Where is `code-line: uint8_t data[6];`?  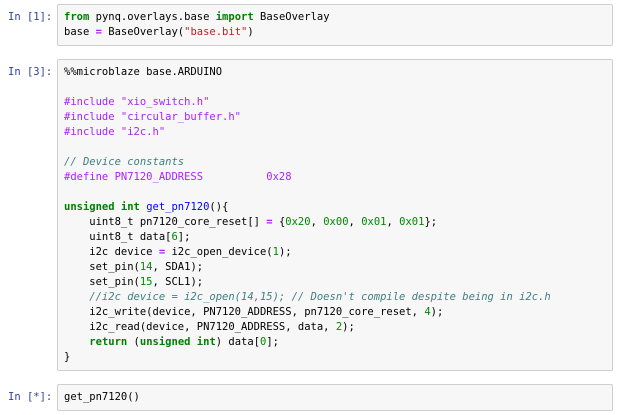
code-line: uint8_t data[6]; is located at coordinates (335, 237).